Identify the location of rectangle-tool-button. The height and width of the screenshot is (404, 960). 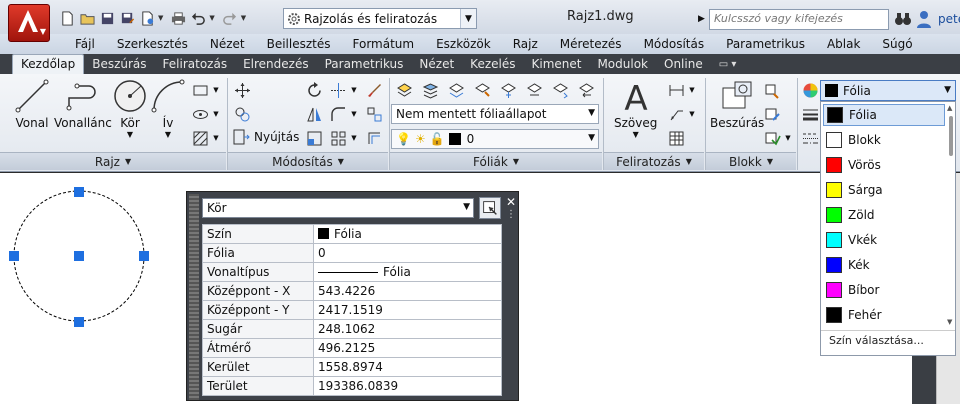
(200, 90).